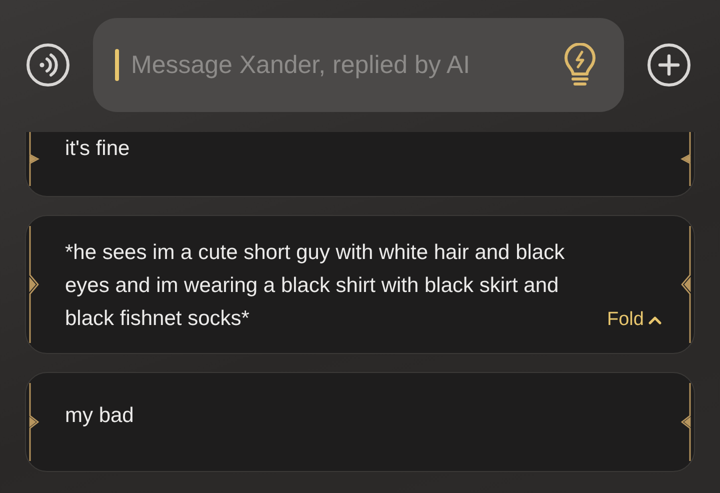 This screenshot has height=493, width=720. Describe the element at coordinates (669, 65) in the screenshot. I see `add-icon` at that location.